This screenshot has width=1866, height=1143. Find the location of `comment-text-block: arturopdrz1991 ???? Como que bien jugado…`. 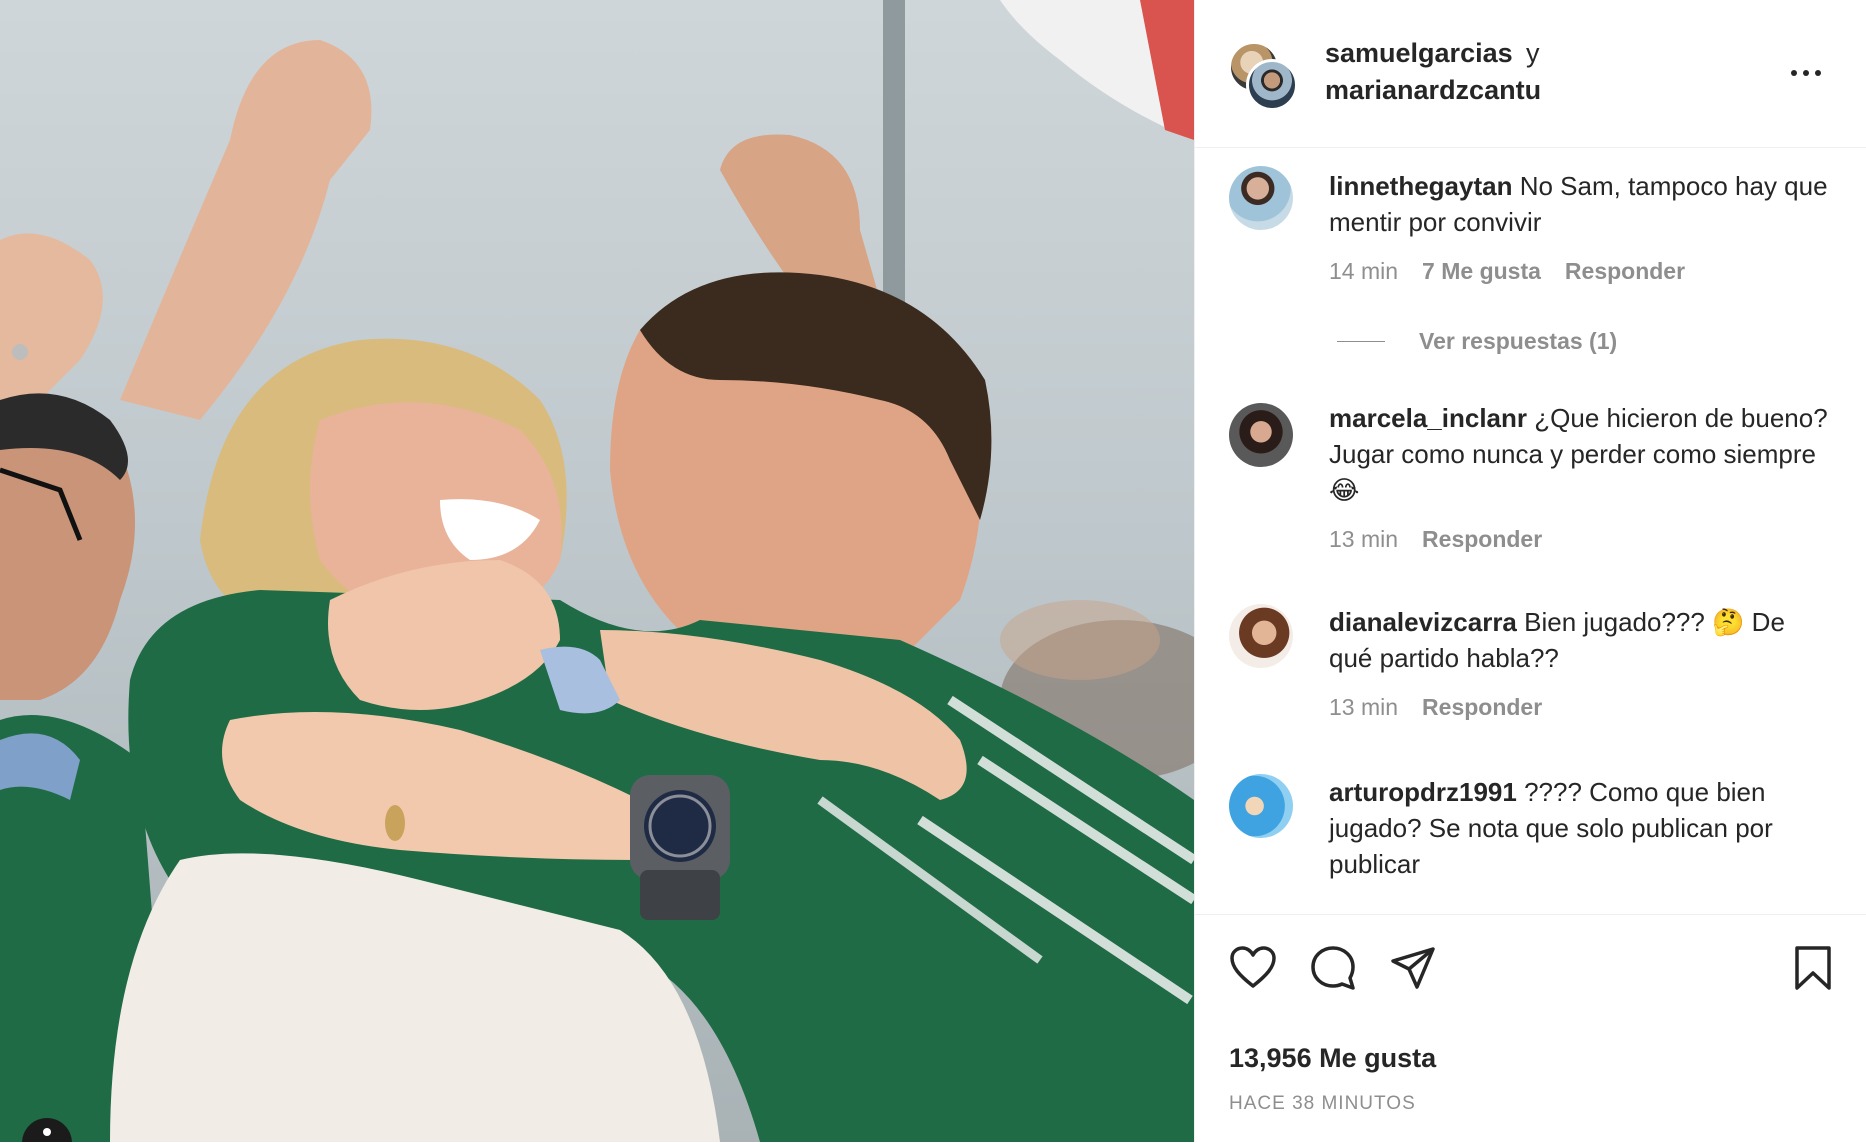

comment-text-block: arturopdrz1991 ???? Como que bien jugado… is located at coordinates (1579, 828).